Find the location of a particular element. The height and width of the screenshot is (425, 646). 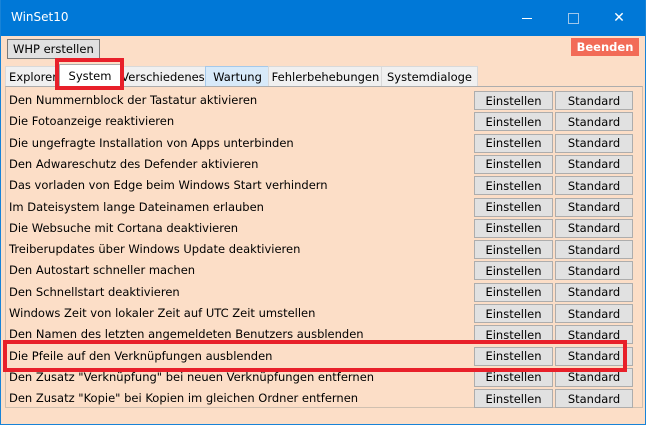

maximize-icon is located at coordinates (573, 18).